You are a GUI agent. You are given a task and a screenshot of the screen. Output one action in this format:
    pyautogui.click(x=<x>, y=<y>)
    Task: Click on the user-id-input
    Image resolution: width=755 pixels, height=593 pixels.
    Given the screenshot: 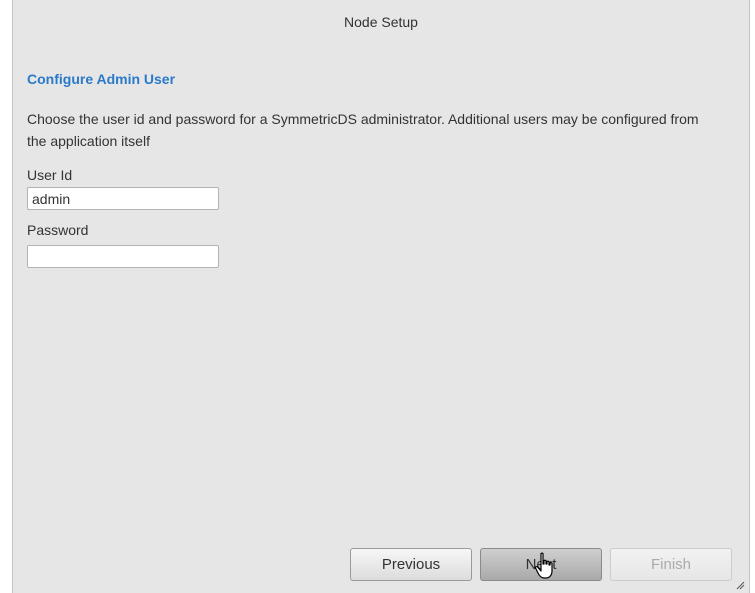 What is the action you would take?
    pyautogui.click(x=123, y=198)
    